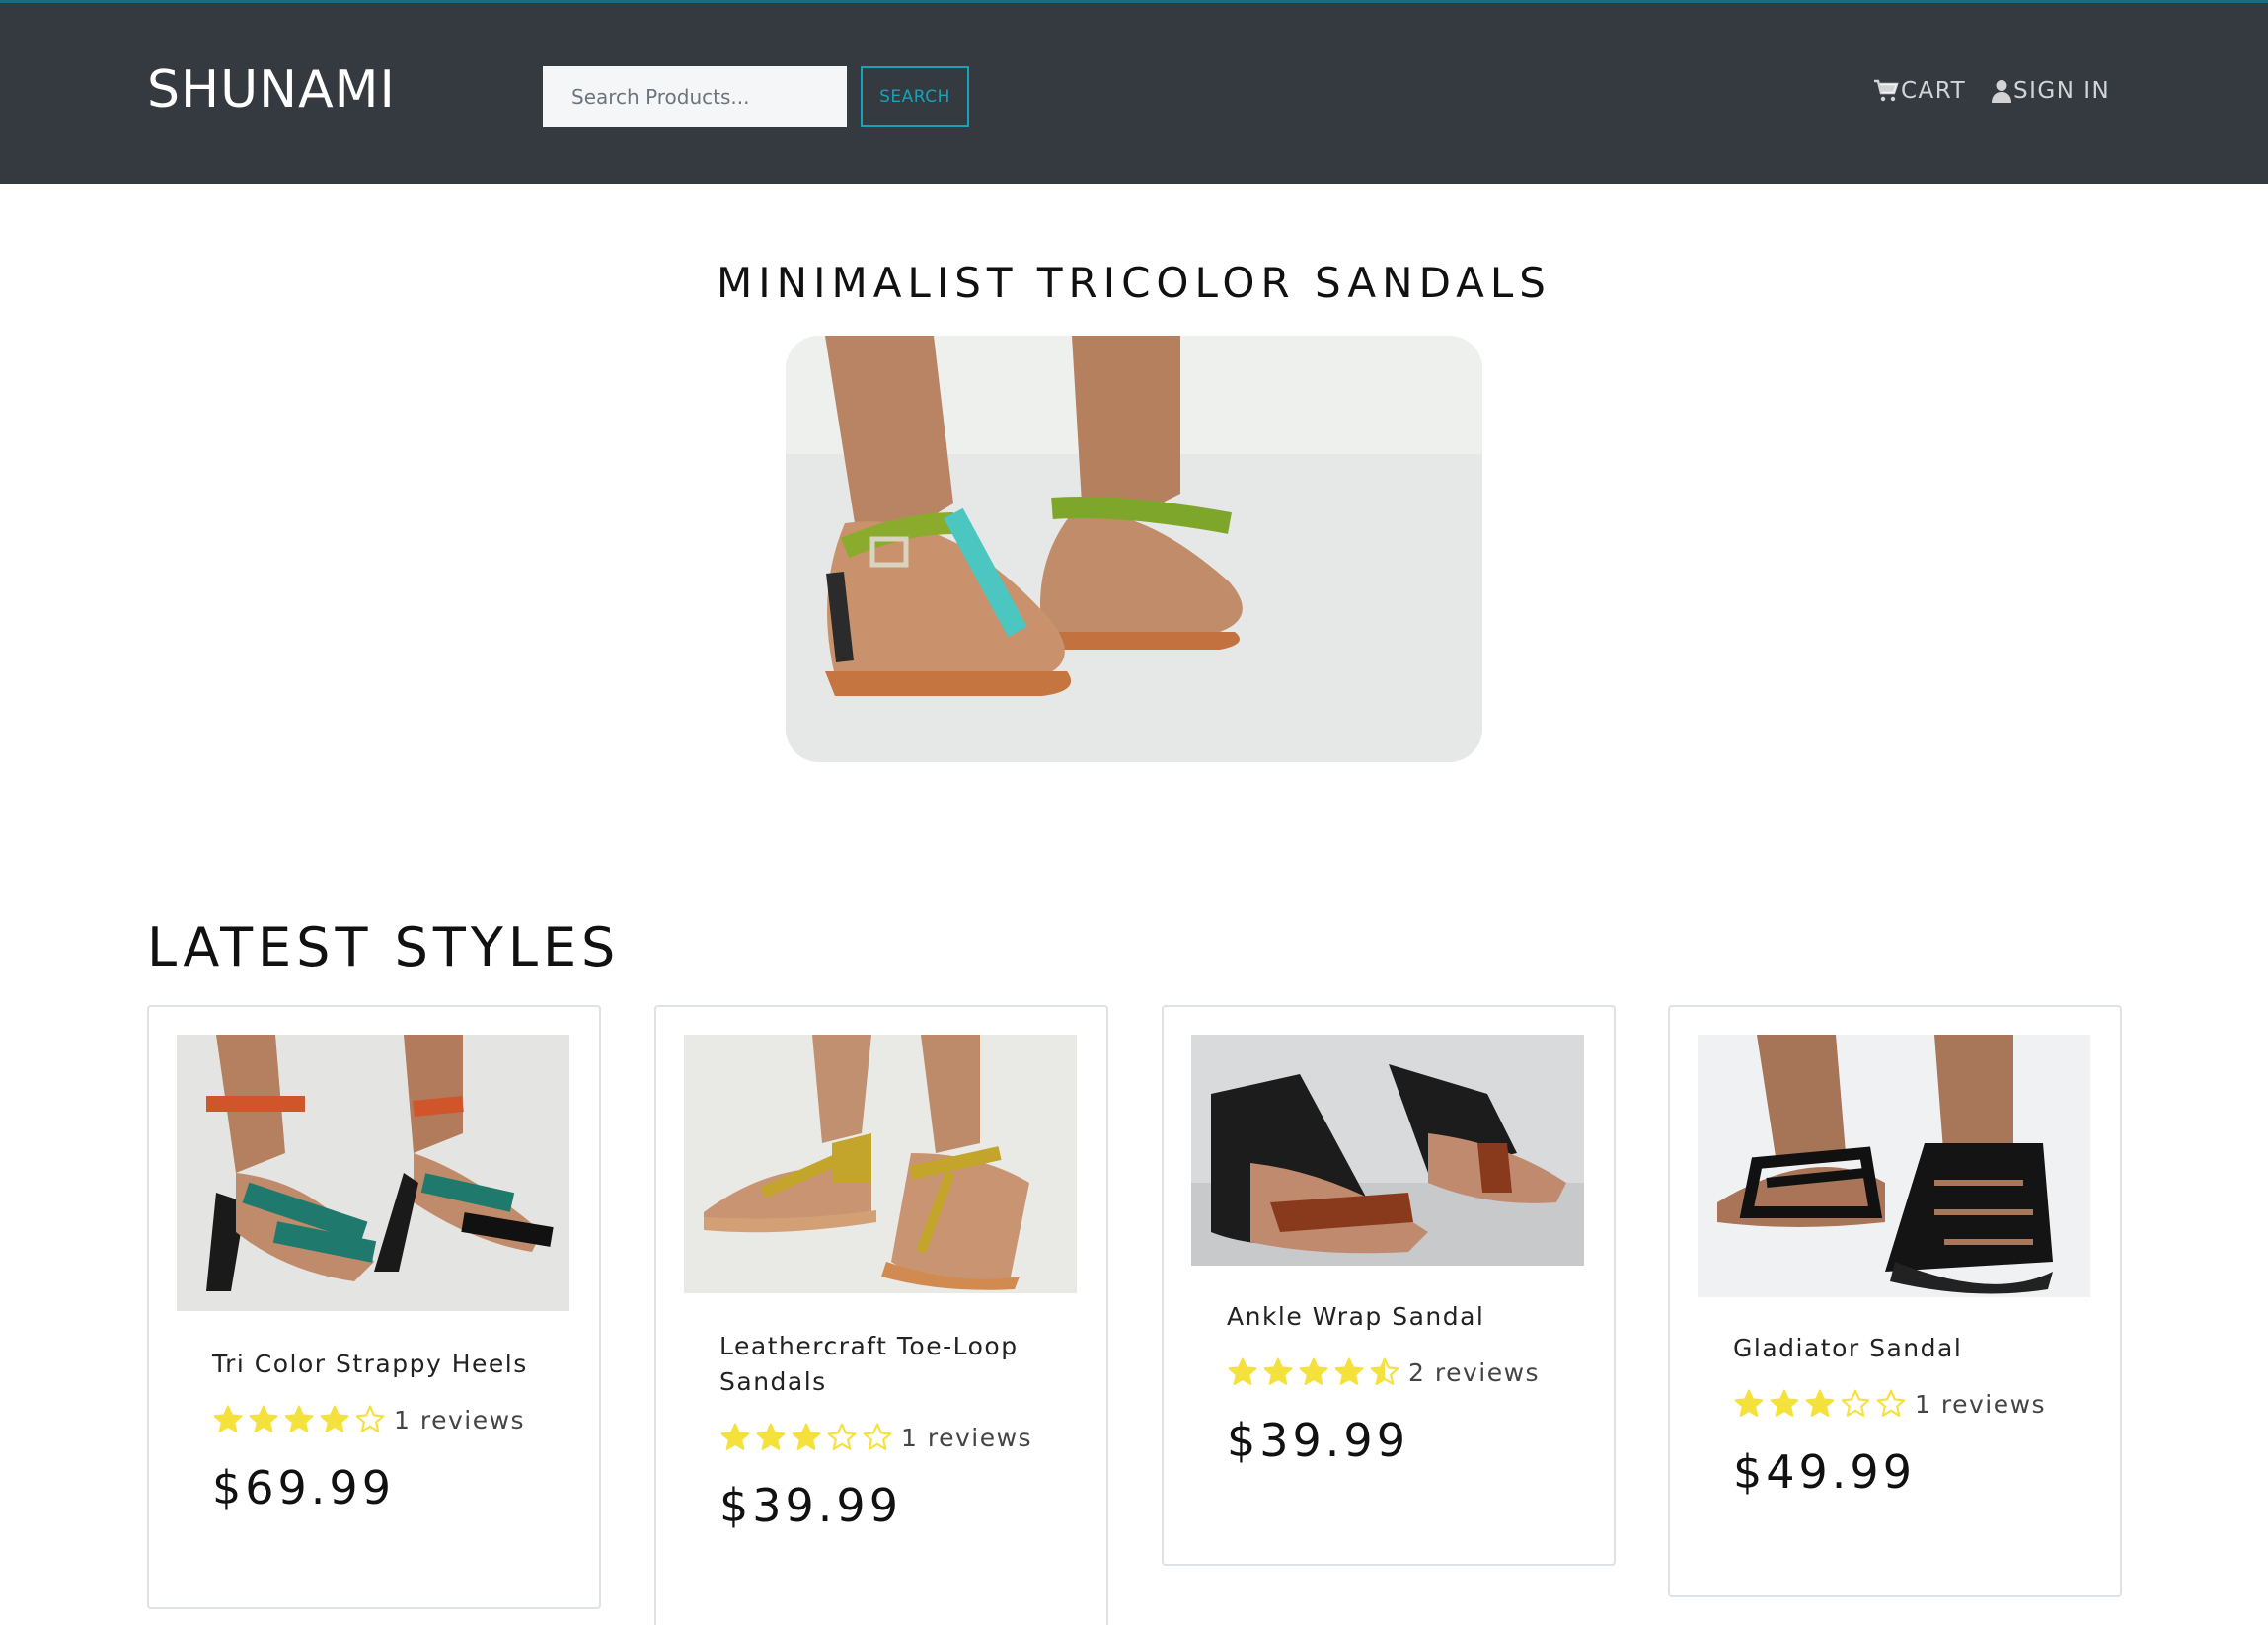 The width and height of the screenshot is (2268, 1625). I want to click on product-name: Leathercraft Toe-Loop Sandals, so click(887, 1364).